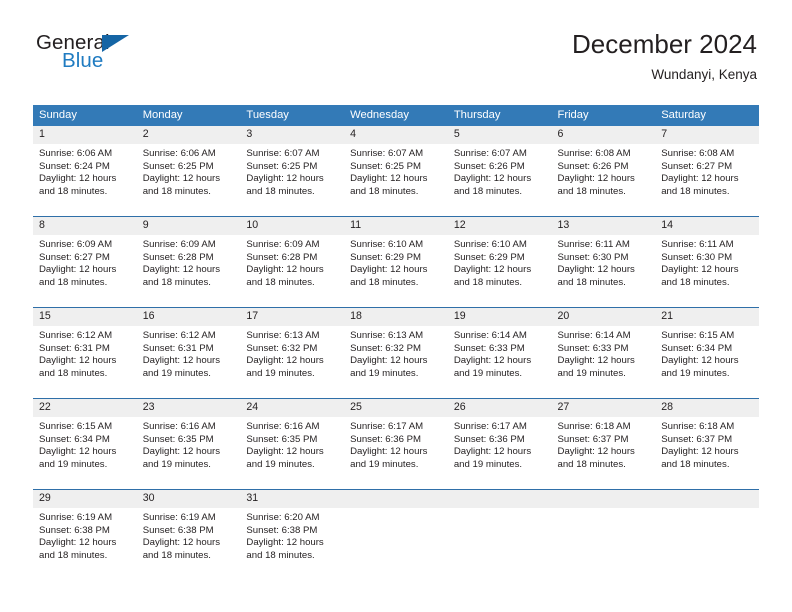 The image size is (792, 612). I want to click on brand-logo: General Blue, so click(136, 56).